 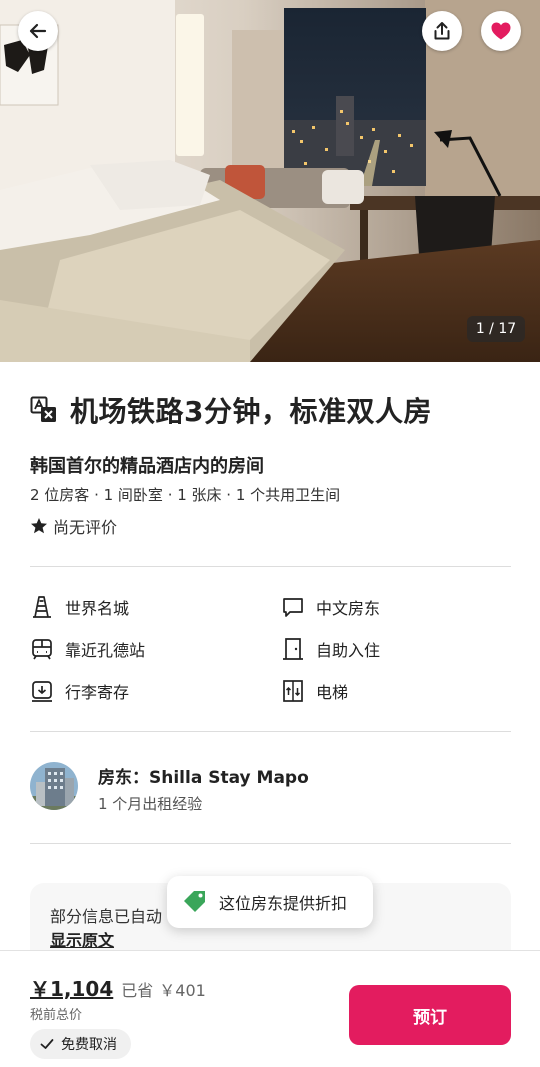 I want to click on booking-footer: ￥1,104 已省 ￥401 税前总价 免费取消 预订, so click(x=270, y=1008).